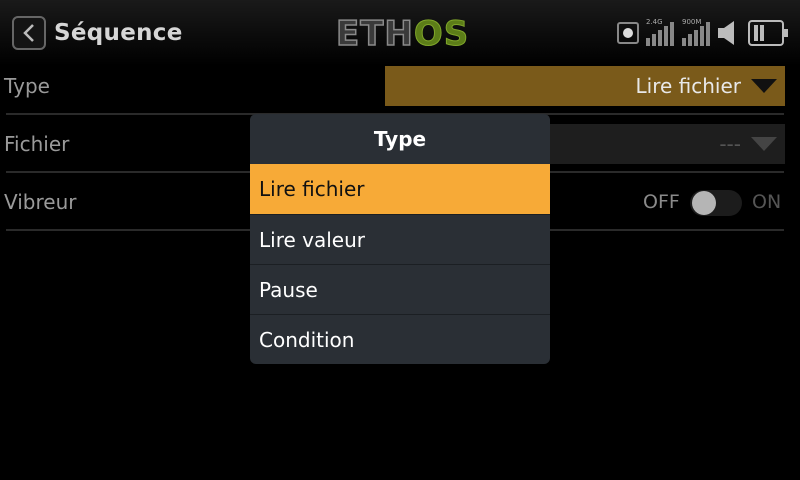 The image size is (800, 480). What do you see at coordinates (400, 189) in the screenshot?
I see `option-lire-fichier: Lire fichier` at bounding box center [400, 189].